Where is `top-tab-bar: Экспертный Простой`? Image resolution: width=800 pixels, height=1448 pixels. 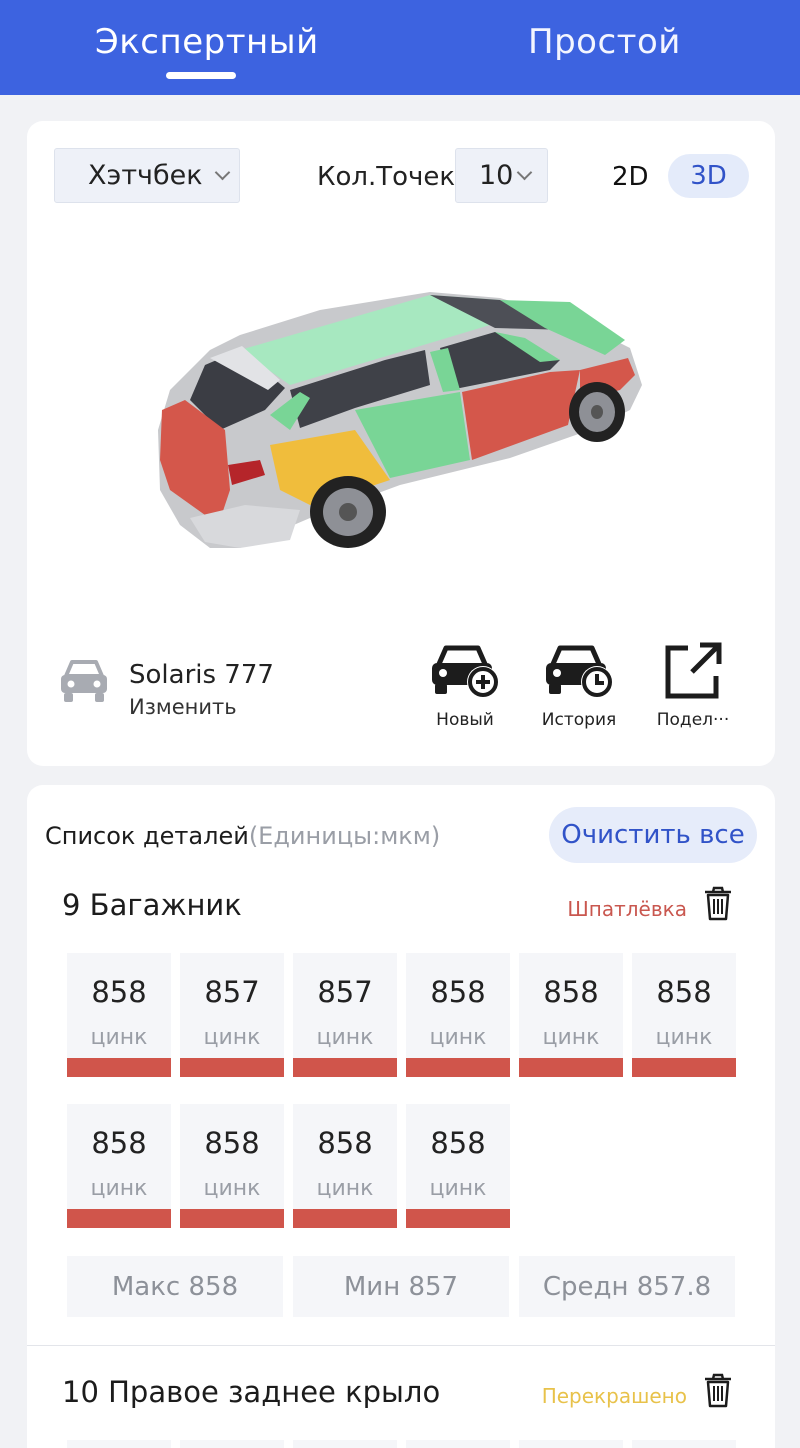
top-tab-bar: Экспертный Простой is located at coordinates (400, 47).